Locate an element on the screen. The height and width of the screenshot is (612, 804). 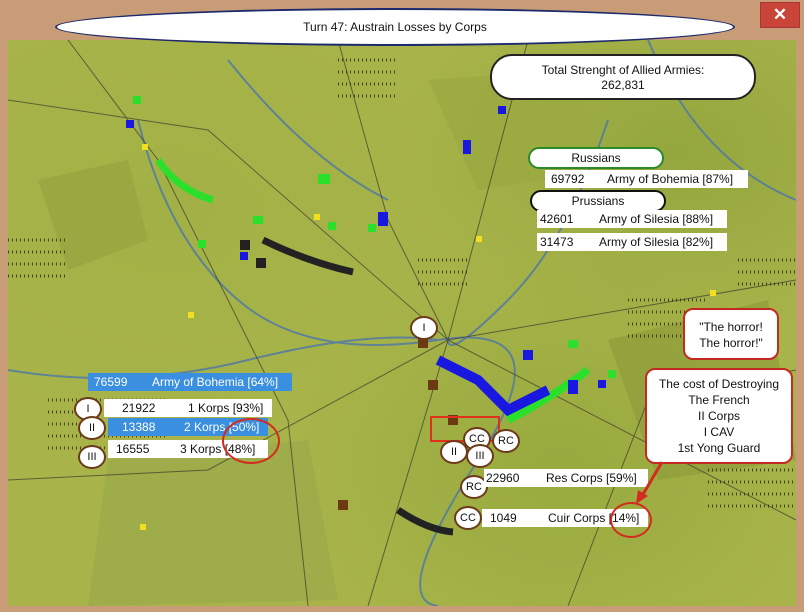
map-badge-iii: III is located at coordinates (480, 456).